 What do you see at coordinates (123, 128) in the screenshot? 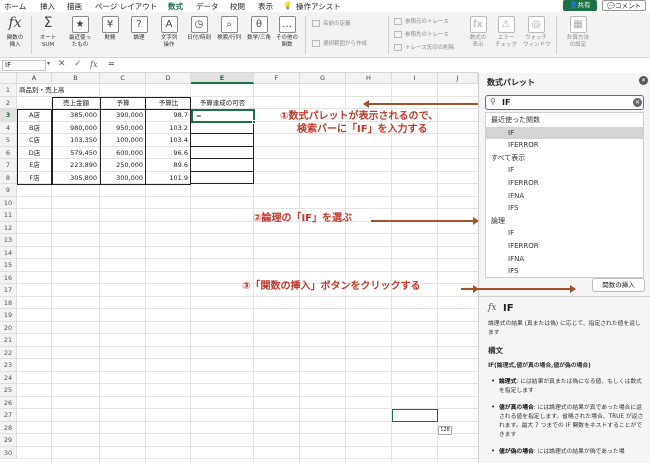
I see `budget-cell: 950,000` at bounding box center [123, 128].